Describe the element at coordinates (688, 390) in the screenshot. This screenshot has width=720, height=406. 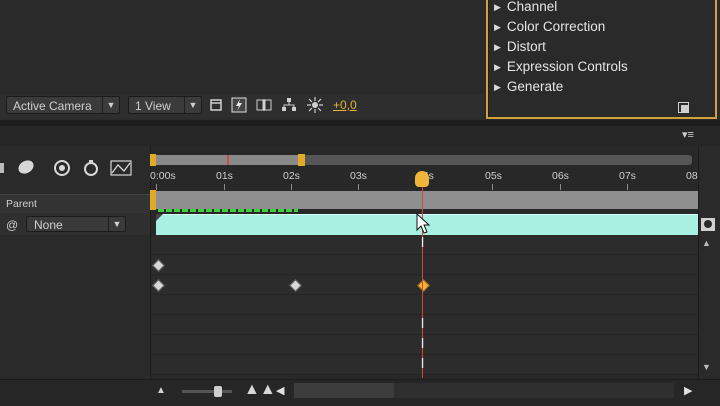
I see `scroll-right-icon: ▶` at that location.